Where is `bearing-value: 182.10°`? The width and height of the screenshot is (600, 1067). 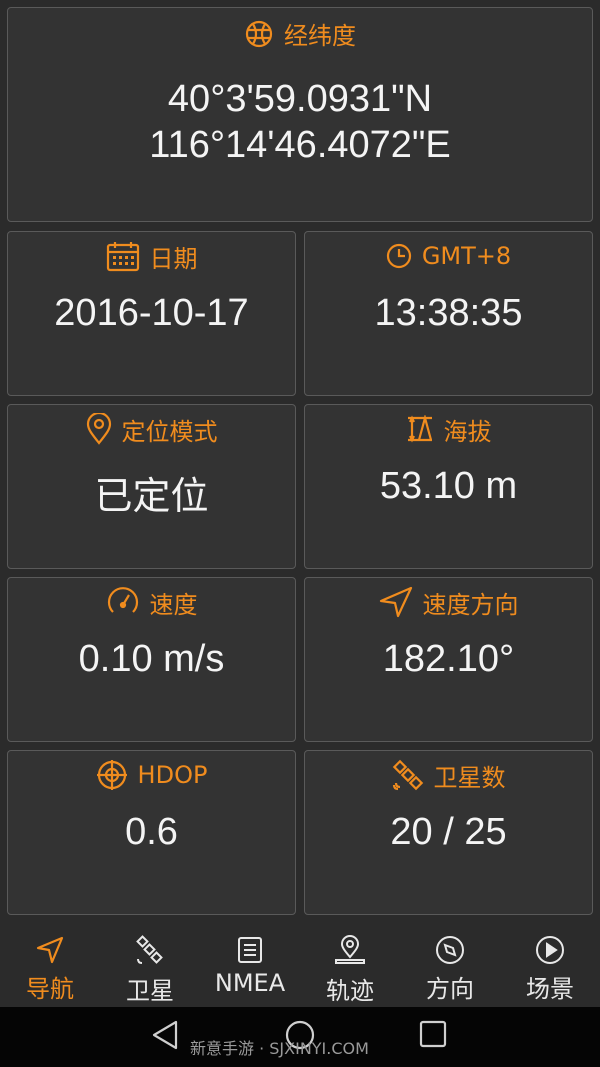
bearing-value: 182.10° is located at coordinates (448, 659).